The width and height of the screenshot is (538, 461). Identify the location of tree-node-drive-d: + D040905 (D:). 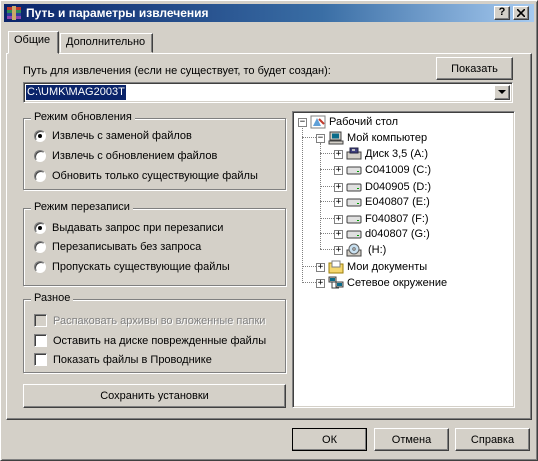
(382, 187).